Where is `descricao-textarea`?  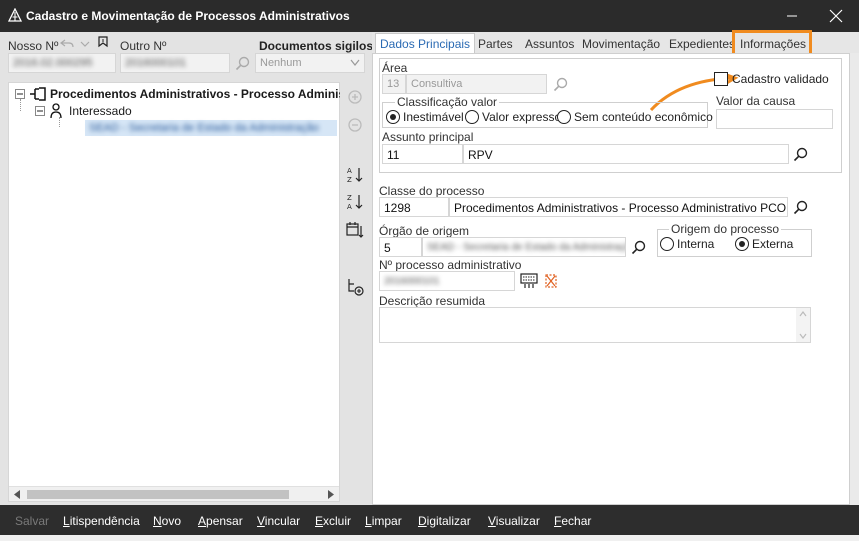
descricao-textarea is located at coordinates (595, 325).